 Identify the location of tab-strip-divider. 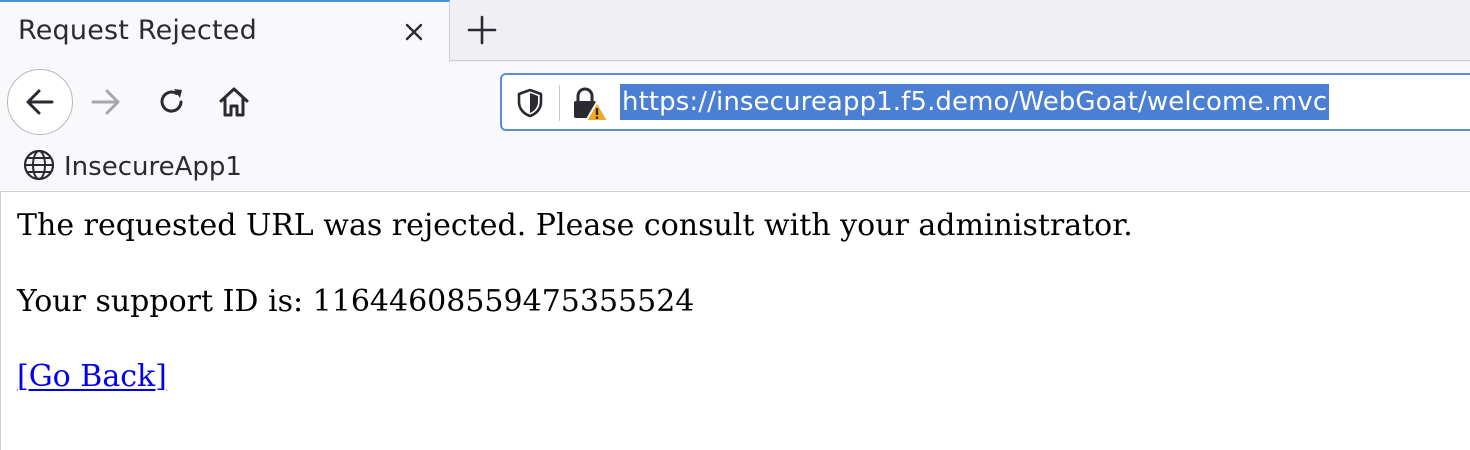
(960, 60).